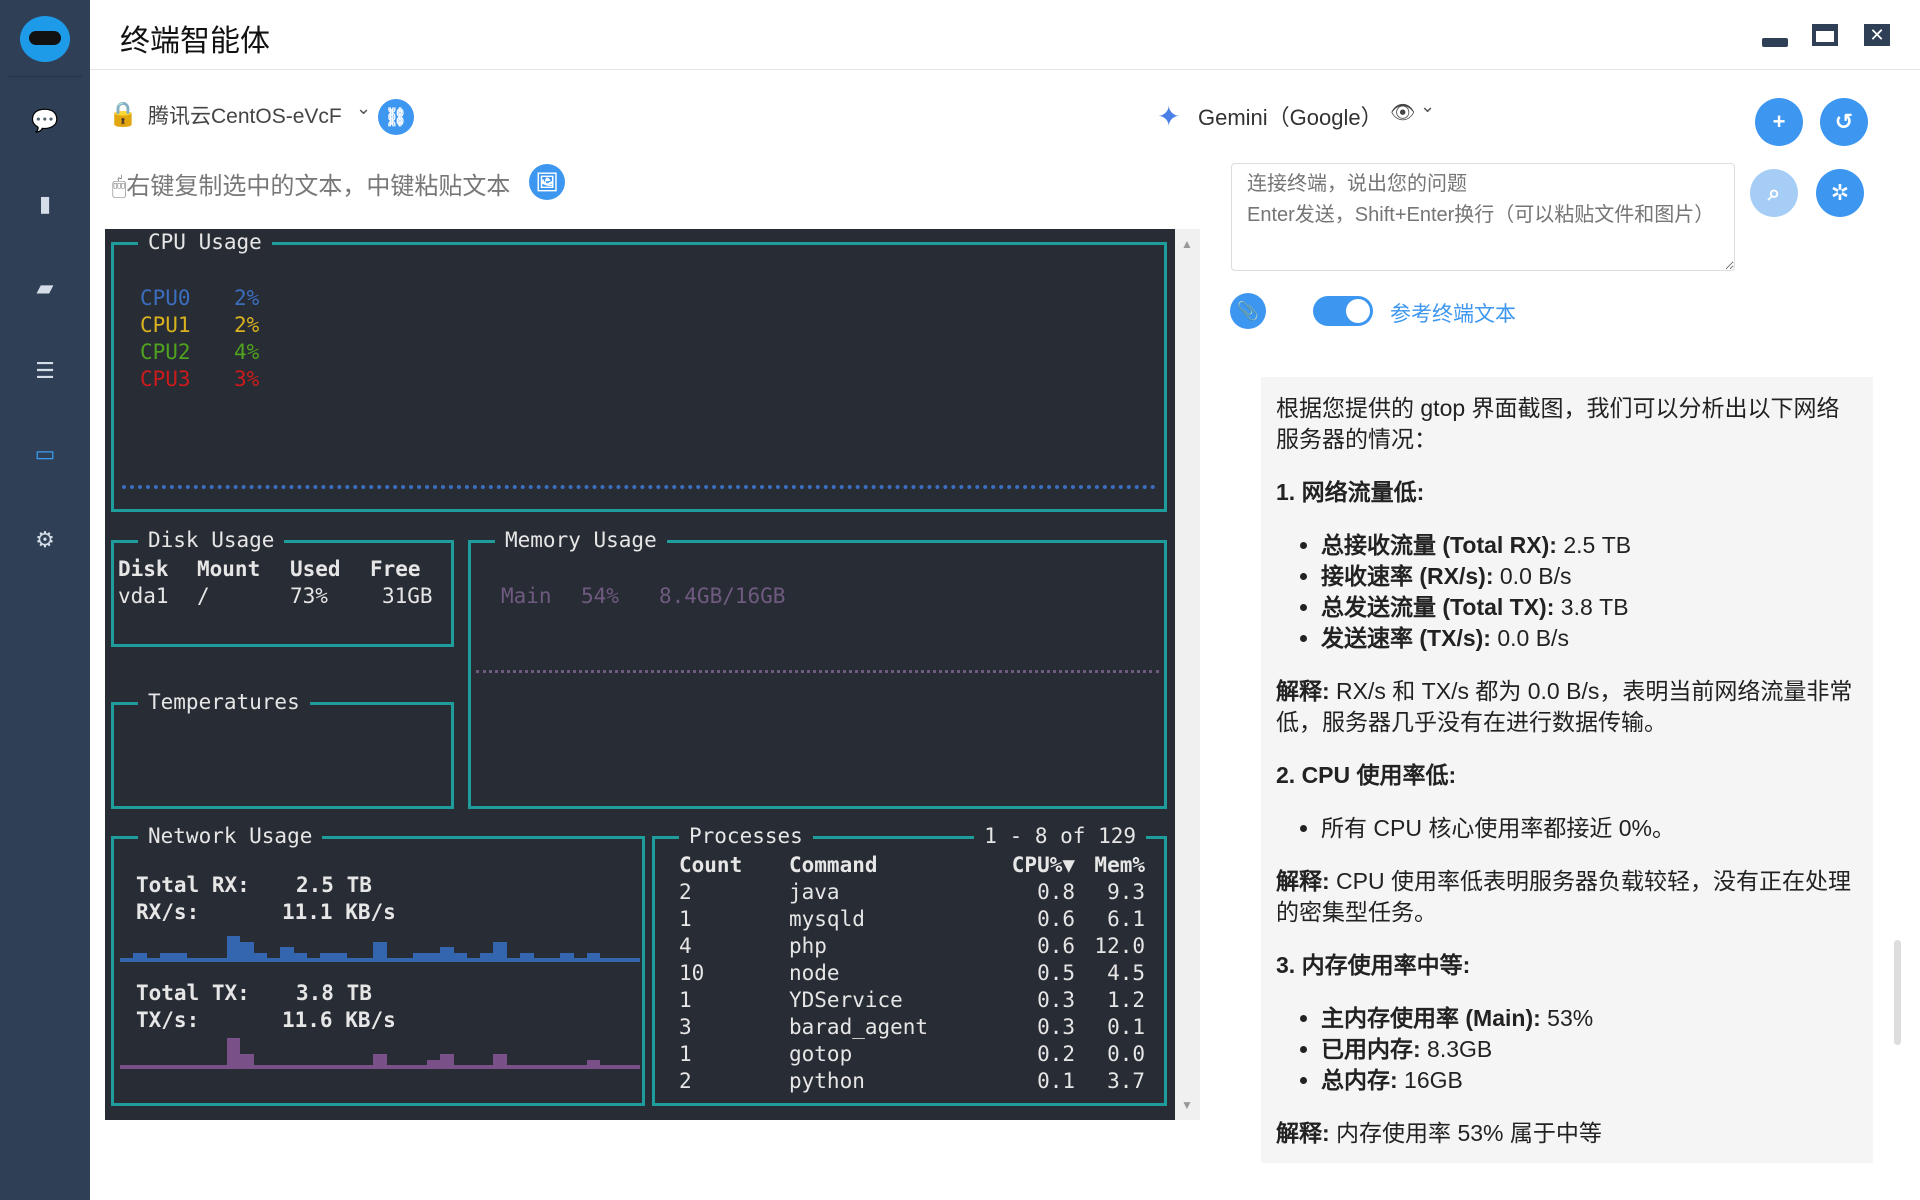  What do you see at coordinates (639, 370) in the screenshot?
I see `cpu-panel: CPU Usage CPU0 2% CPU1 2% CPU2 4% CPU3 3%` at bounding box center [639, 370].